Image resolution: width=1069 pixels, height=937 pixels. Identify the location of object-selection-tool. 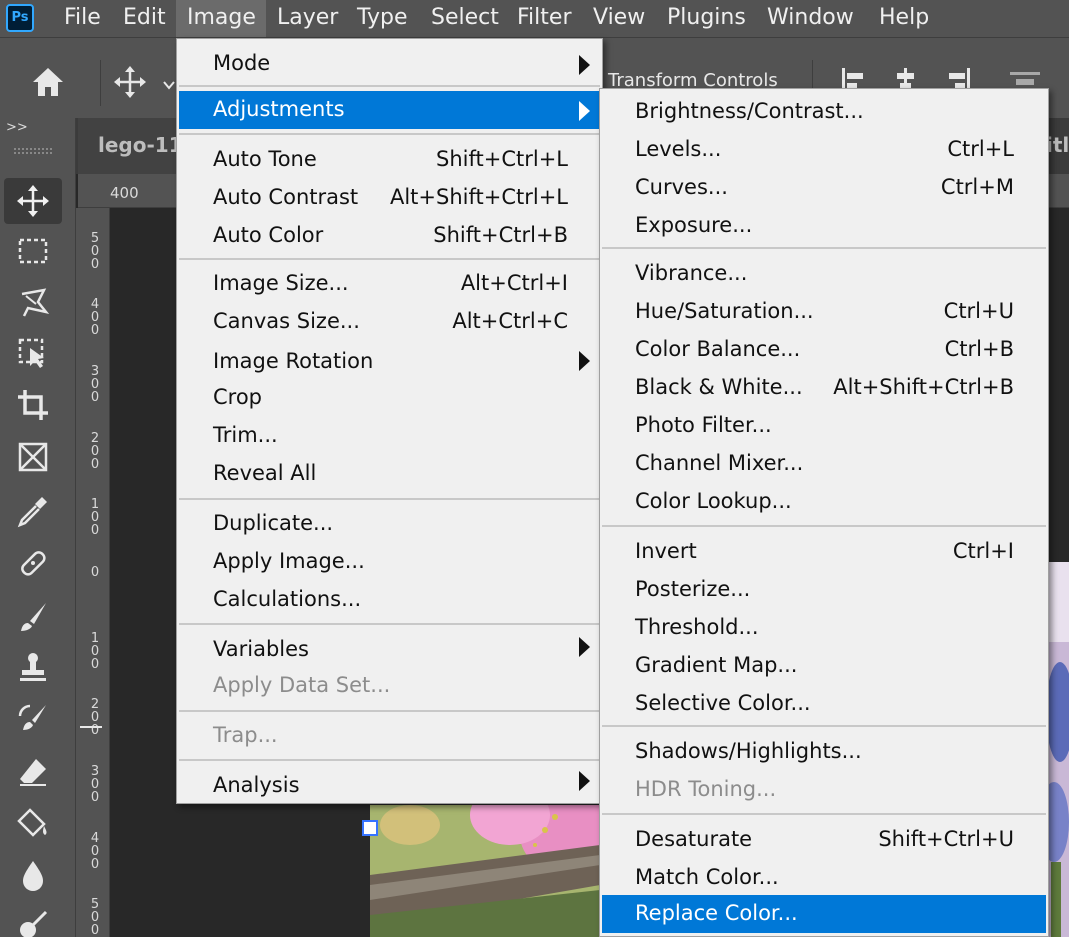
(33, 353).